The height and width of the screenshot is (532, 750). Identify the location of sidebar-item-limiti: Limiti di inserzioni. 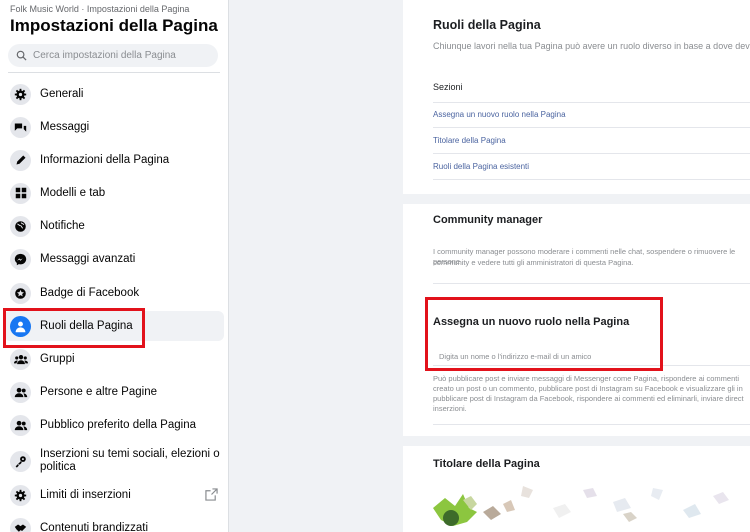
(114, 495).